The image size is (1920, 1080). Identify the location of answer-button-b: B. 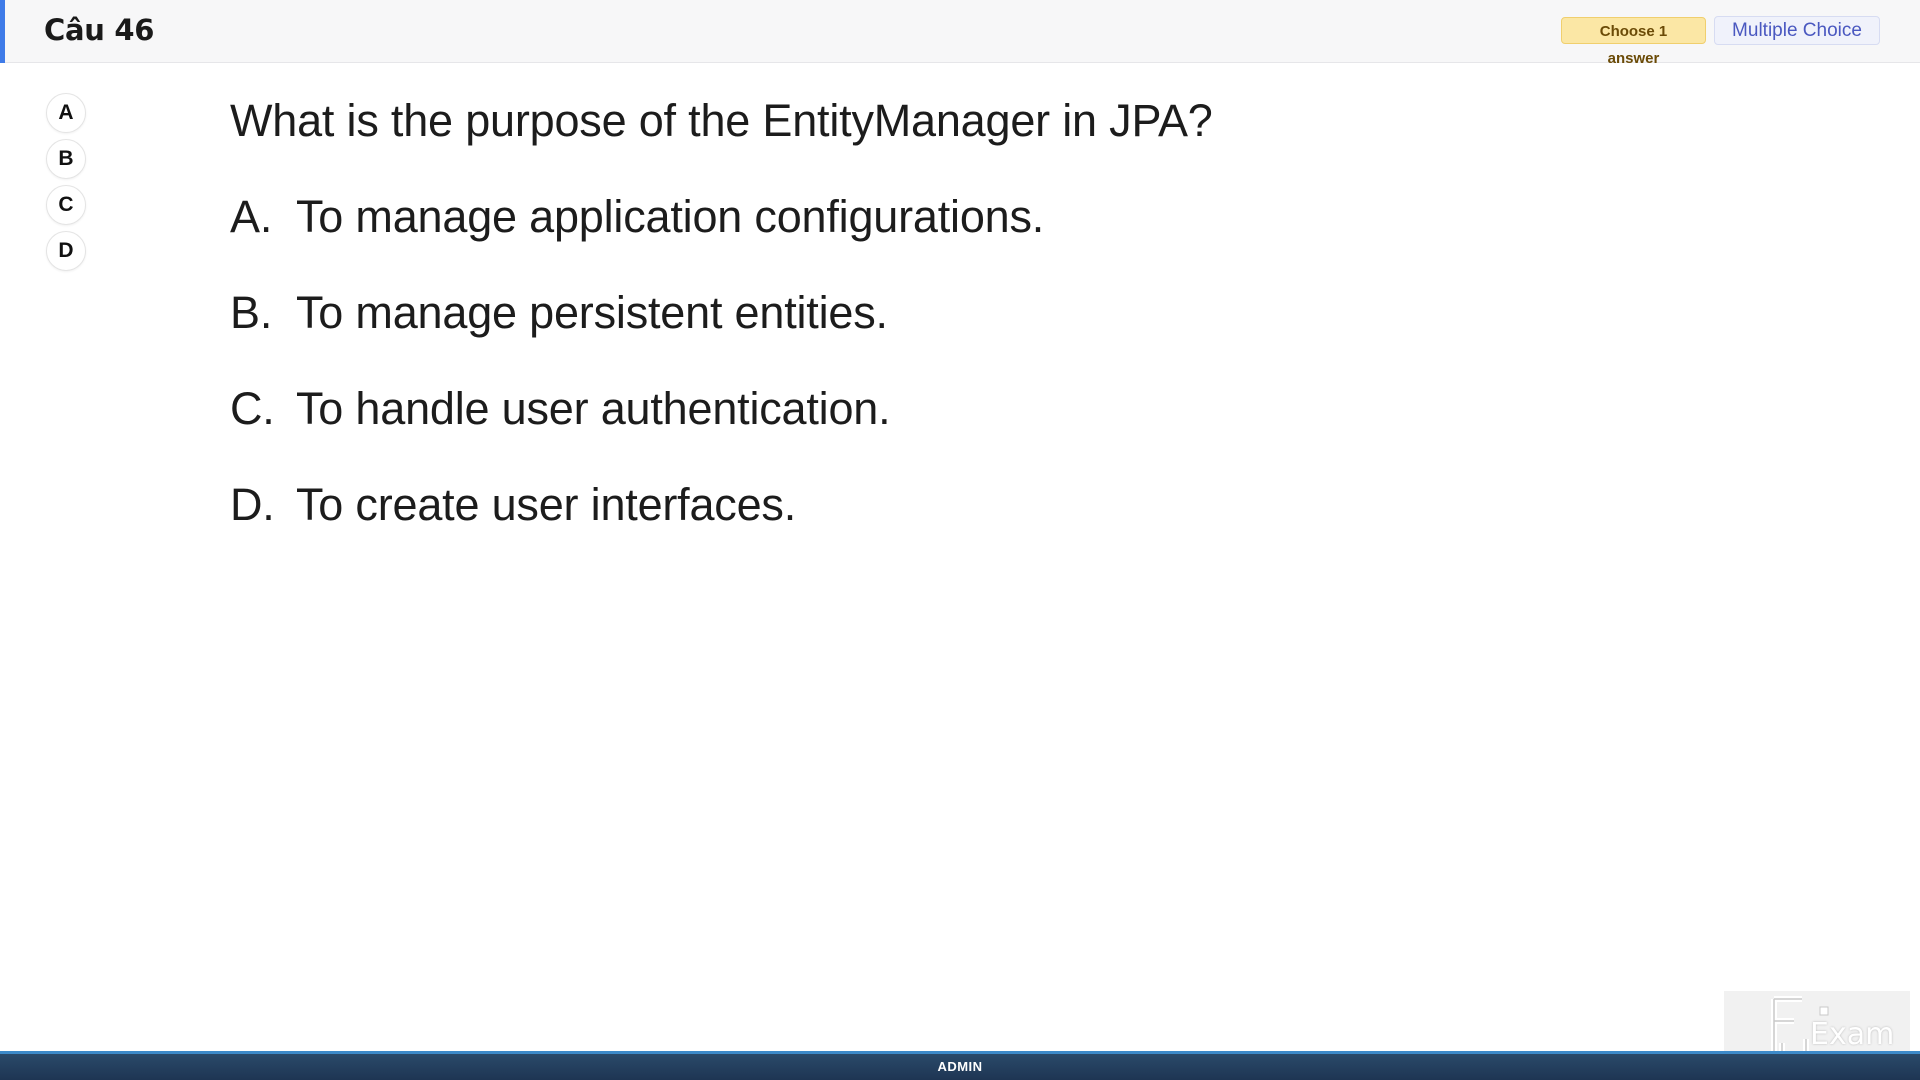
(66, 159).